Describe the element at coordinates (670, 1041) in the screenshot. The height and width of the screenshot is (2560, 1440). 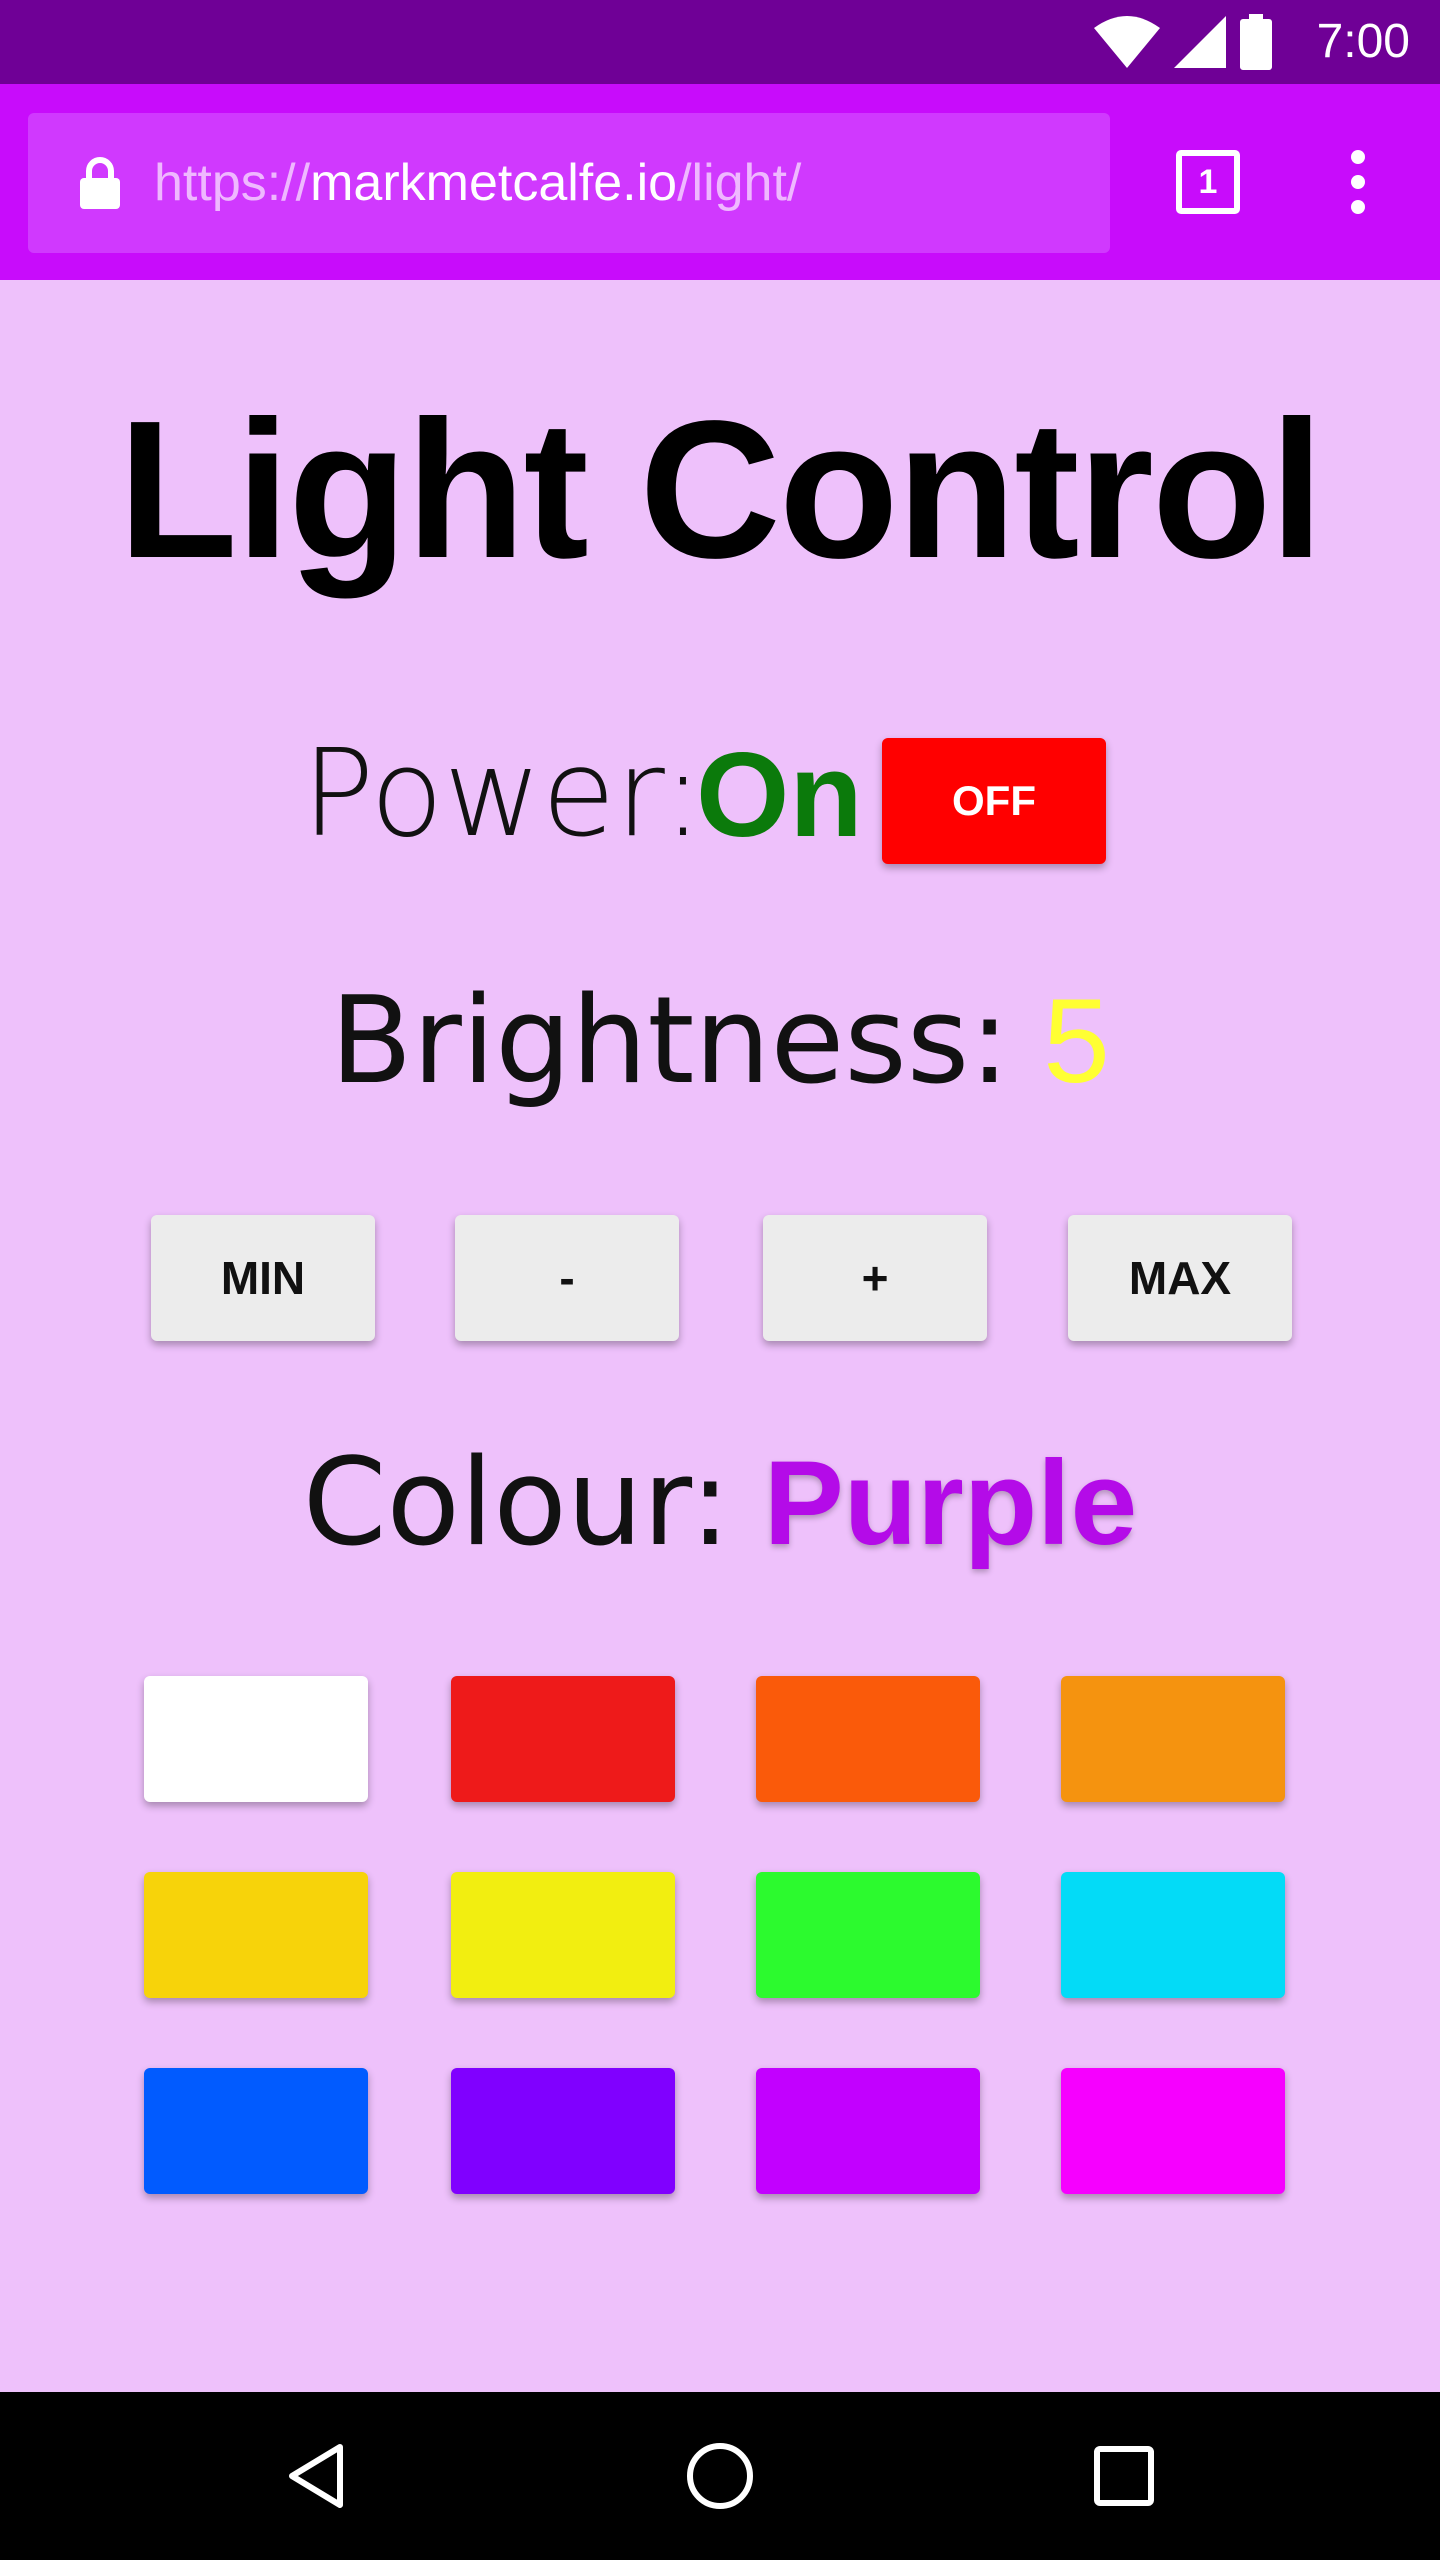
I see `brightness-label: Brightness:` at that location.